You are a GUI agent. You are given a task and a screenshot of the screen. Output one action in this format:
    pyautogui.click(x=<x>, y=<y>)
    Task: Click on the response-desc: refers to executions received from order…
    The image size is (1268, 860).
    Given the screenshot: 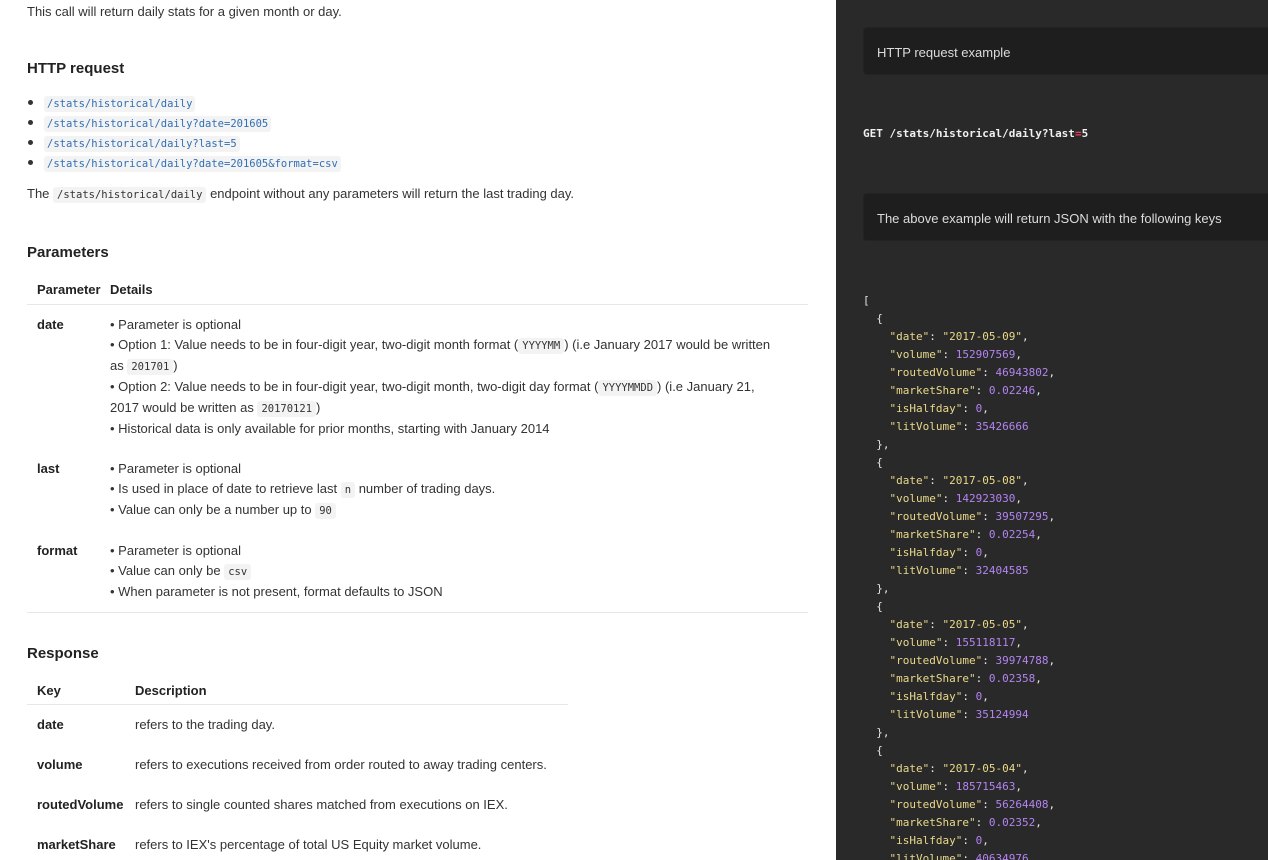 What is the action you would take?
    pyautogui.click(x=341, y=764)
    